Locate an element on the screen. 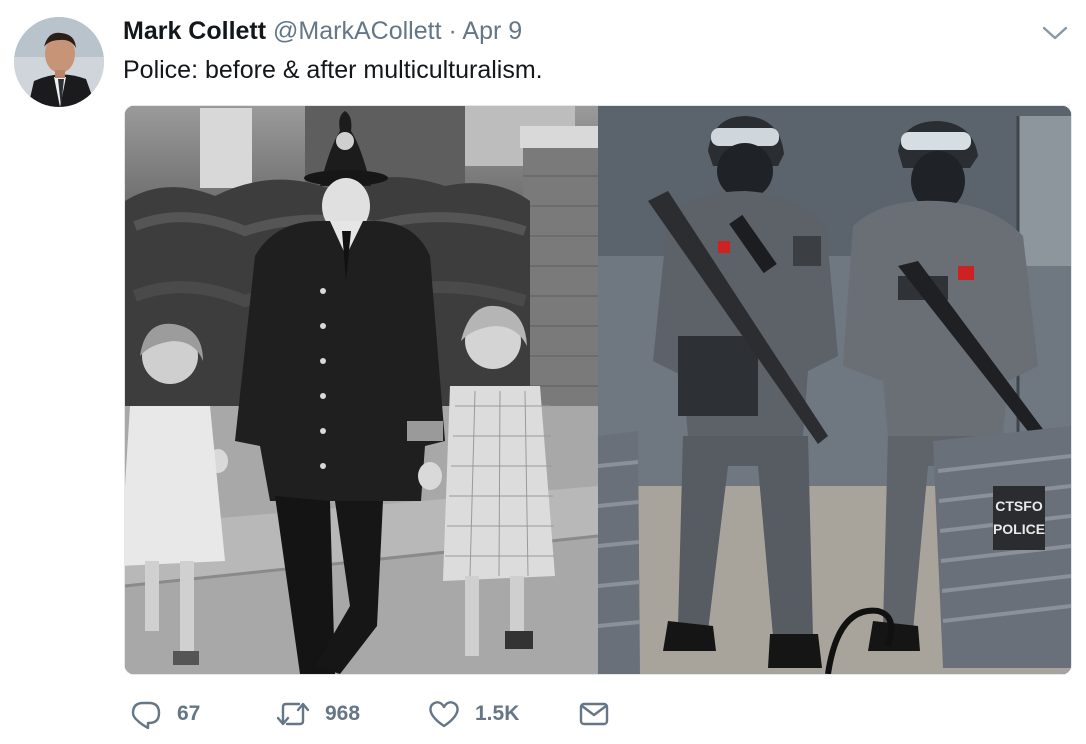 Image resolution: width=1086 pixels, height=744 pixels. retweet-button: 968 is located at coordinates (317, 714).